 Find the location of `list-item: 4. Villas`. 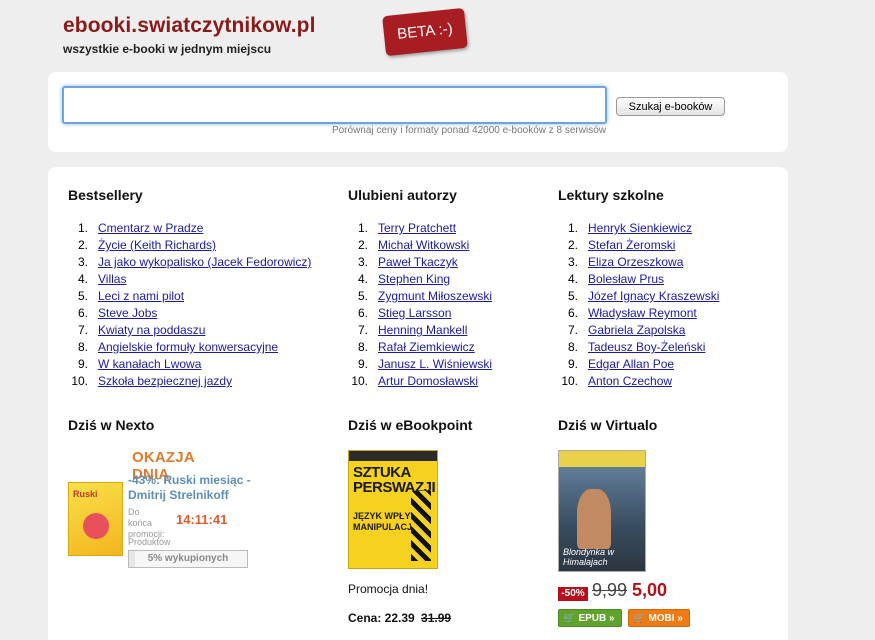

list-item: 4. Villas is located at coordinates (189, 279).